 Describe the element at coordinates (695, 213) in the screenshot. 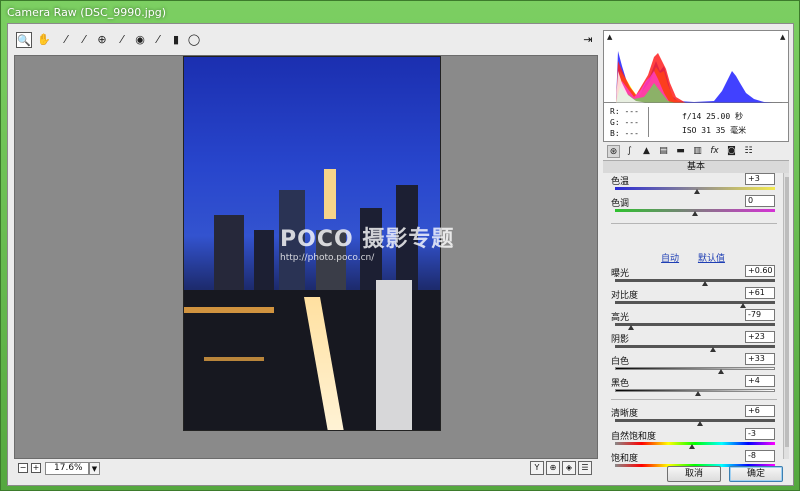

I see `tint-slider-thumb` at that location.